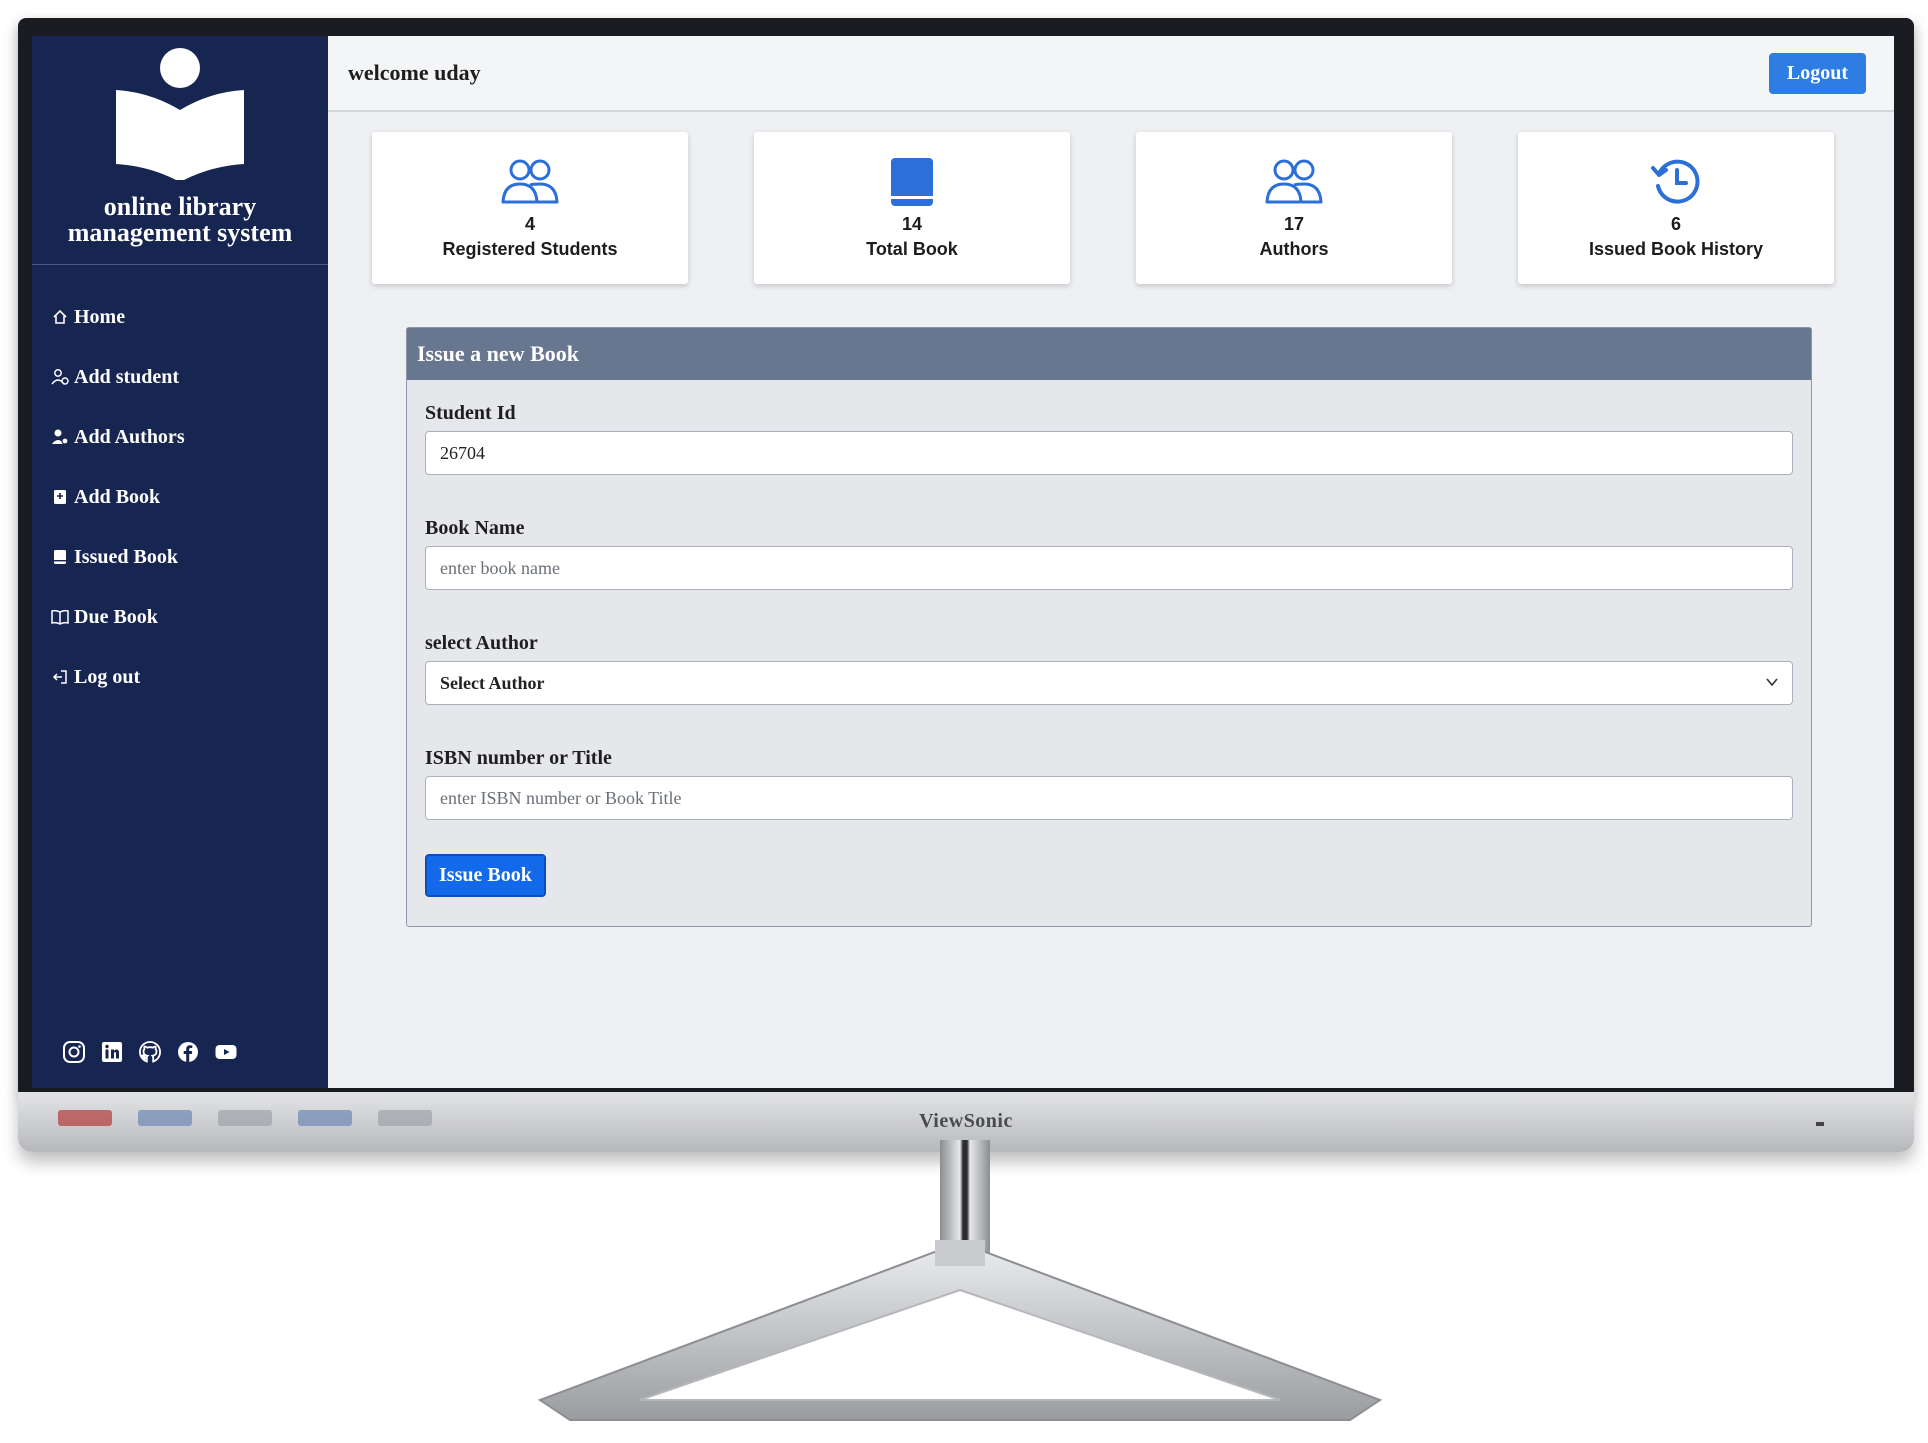 This screenshot has width=1928, height=1443. What do you see at coordinates (60, 317) in the screenshot?
I see `home-icon` at bounding box center [60, 317].